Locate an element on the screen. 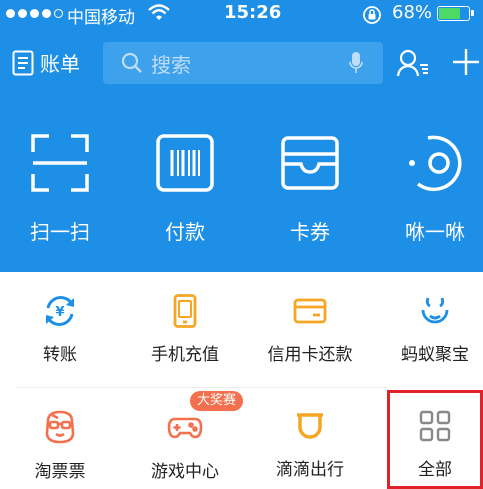 This screenshot has width=483, height=489. service-phone-recharge: 手机充值 is located at coordinates (185, 329).